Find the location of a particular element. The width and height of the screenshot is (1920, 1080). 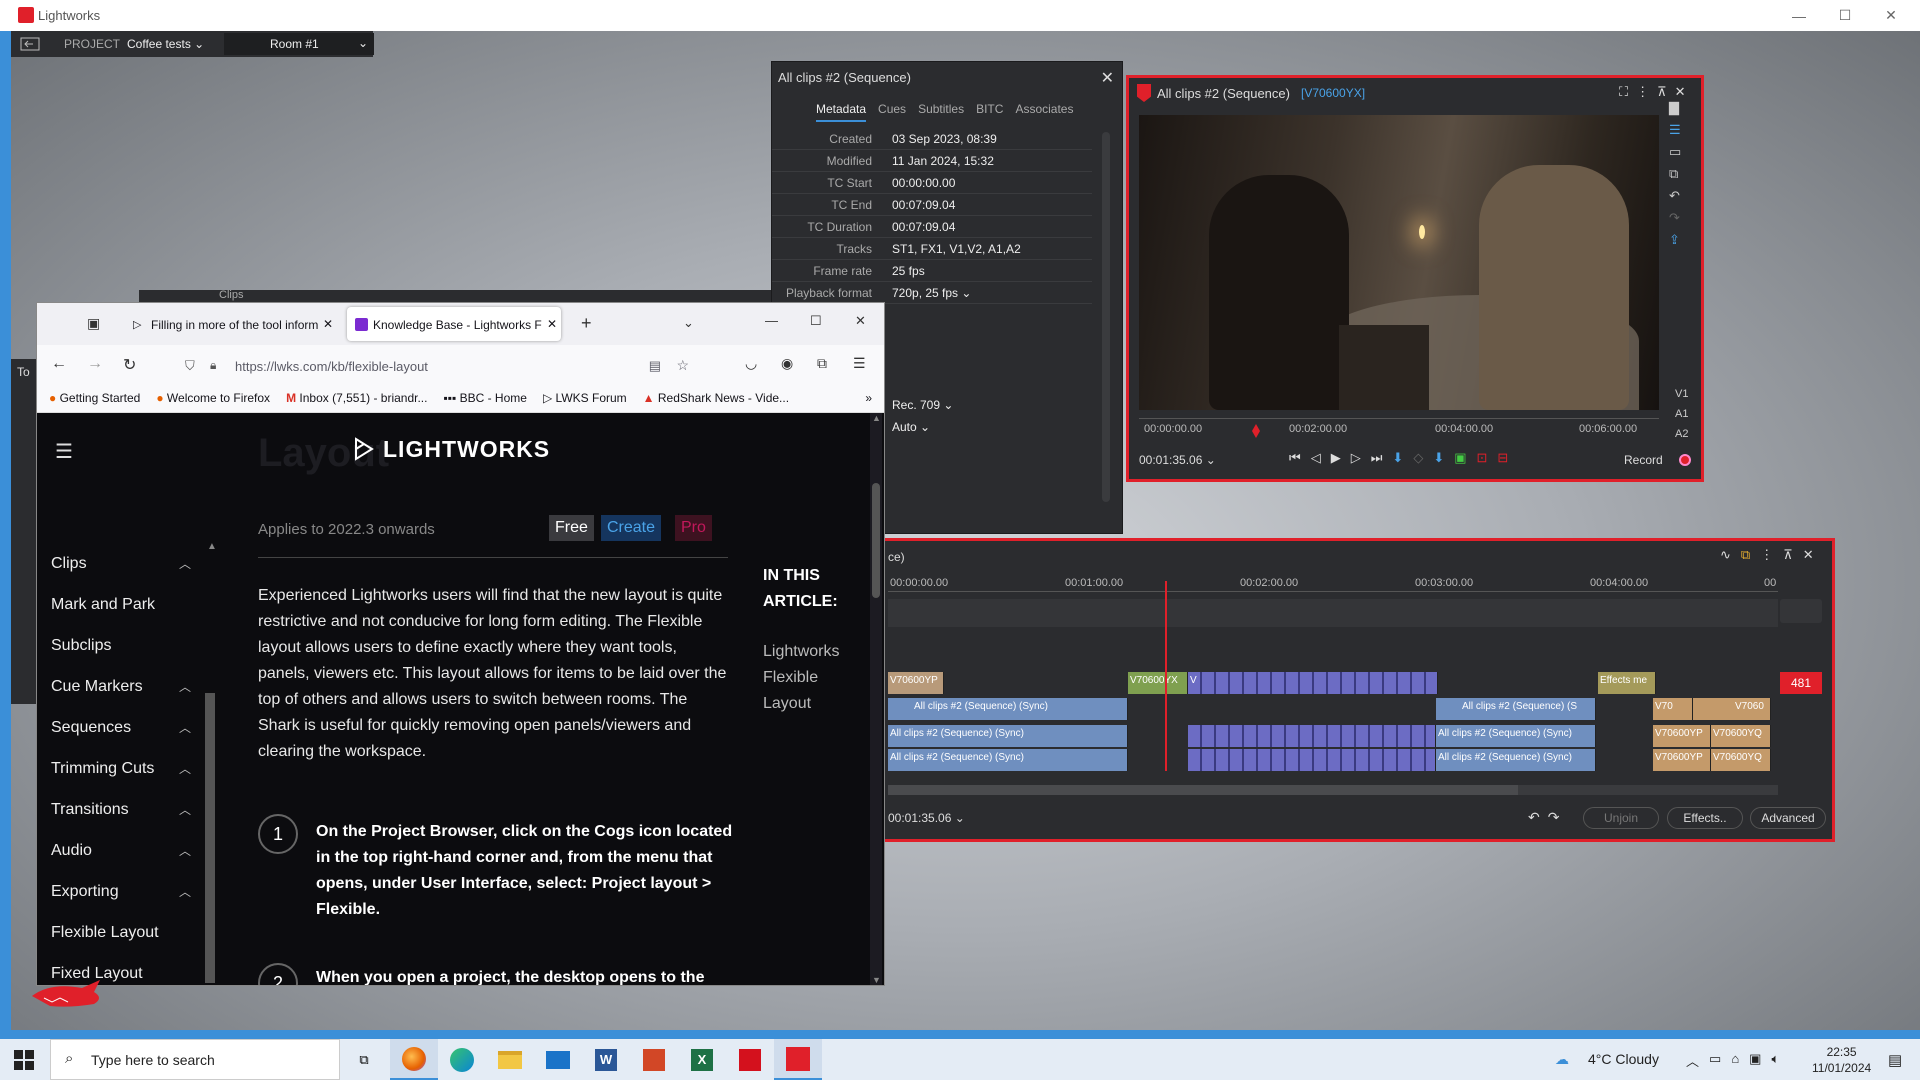

replace-icon: ⊡ is located at coordinates (1482, 458).